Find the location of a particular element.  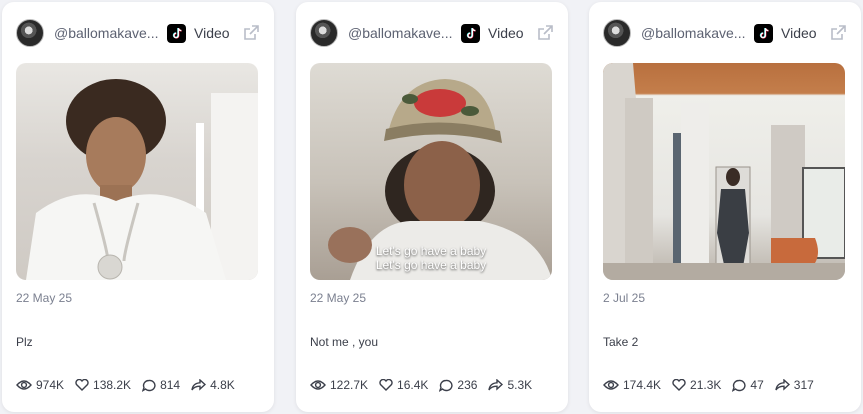

stats-row: 122.7K 16.4K 236 5.3K is located at coordinates (426, 385).